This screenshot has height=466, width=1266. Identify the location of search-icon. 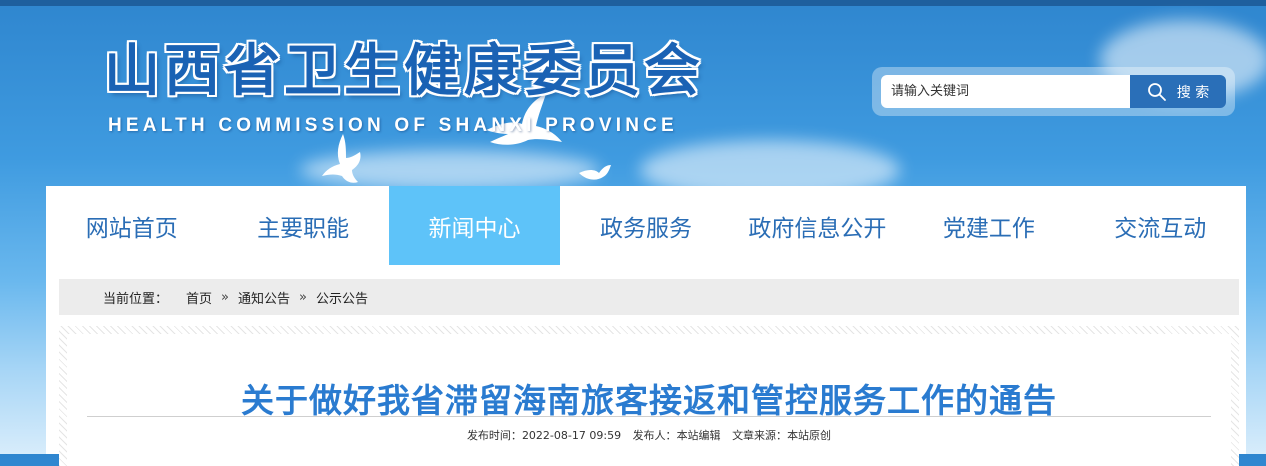
(1156, 91).